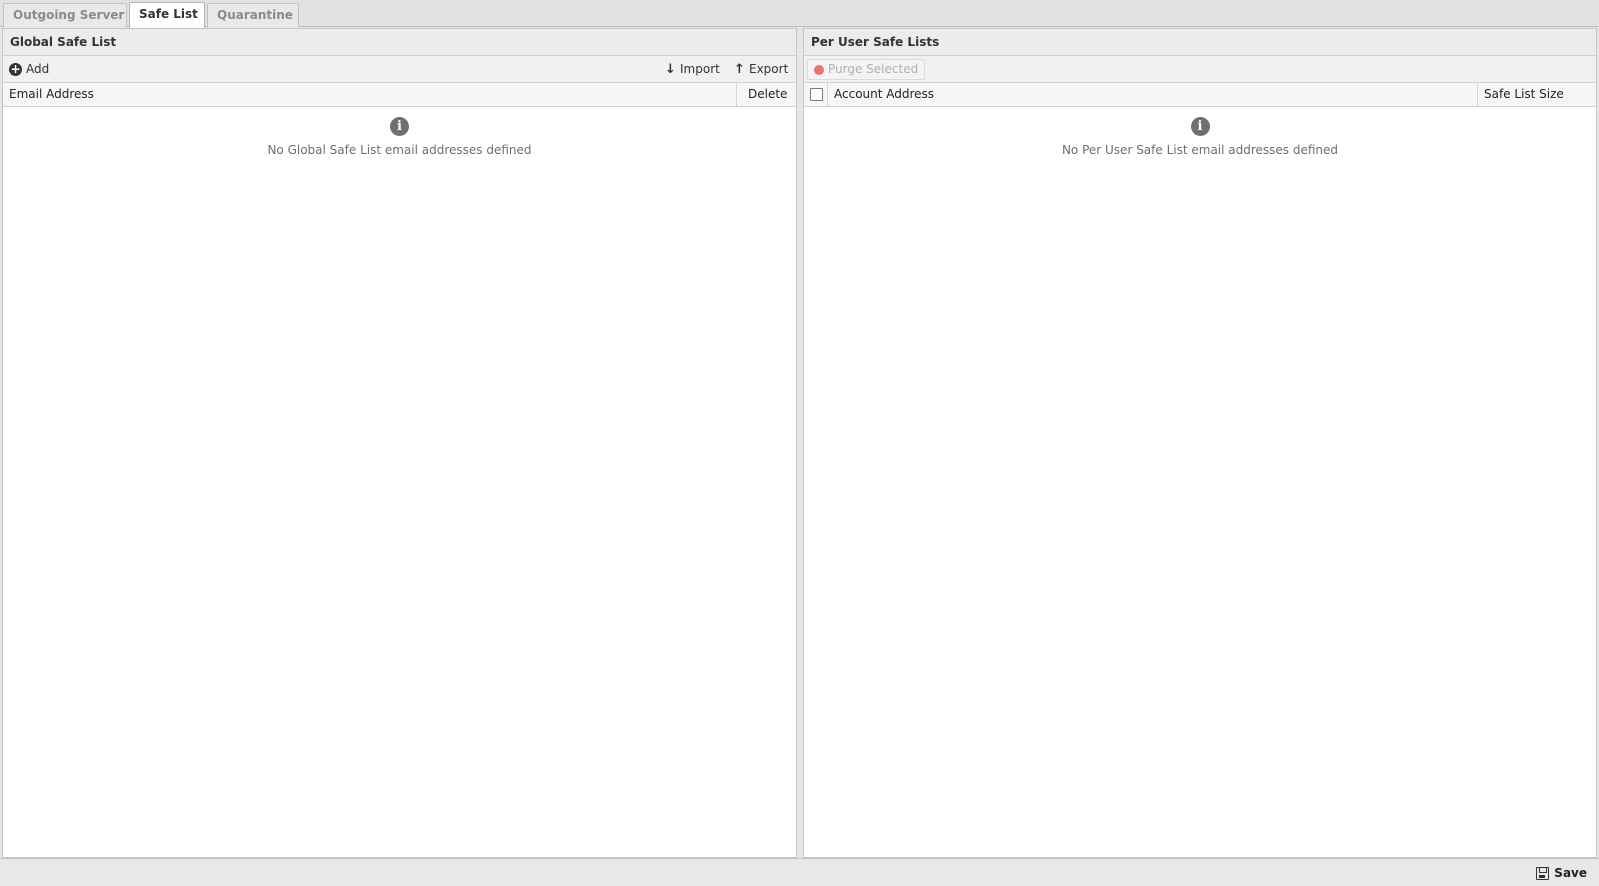 The width and height of the screenshot is (1599, 886). Describe the element at coordinates (816, 94) in the screenshot. I see `select-all-checkbox` at that location.